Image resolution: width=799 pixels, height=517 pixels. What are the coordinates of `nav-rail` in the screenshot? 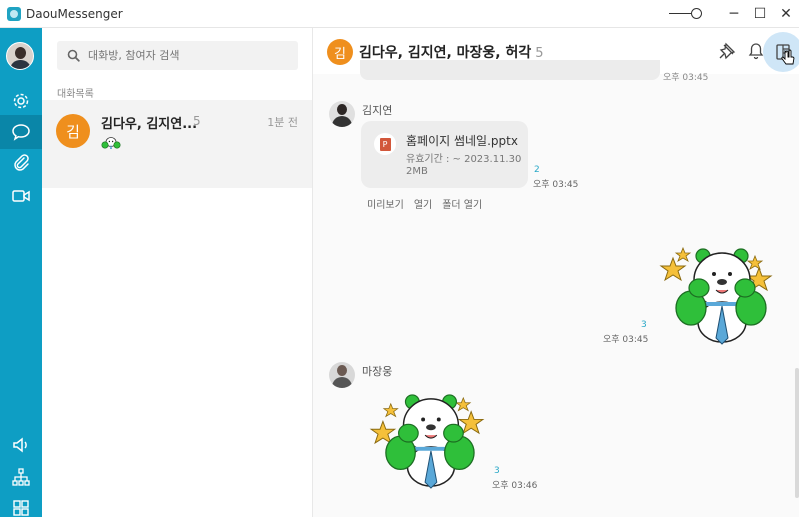 It's located at (21, 272).